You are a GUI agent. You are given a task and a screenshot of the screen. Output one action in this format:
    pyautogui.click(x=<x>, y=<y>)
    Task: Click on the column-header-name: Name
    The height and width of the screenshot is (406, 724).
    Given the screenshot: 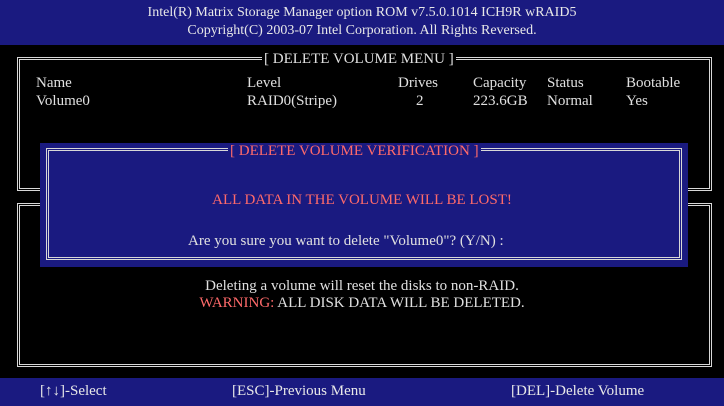 What is the action you would take?
    pyautogui.click(x=54, y=83)
    